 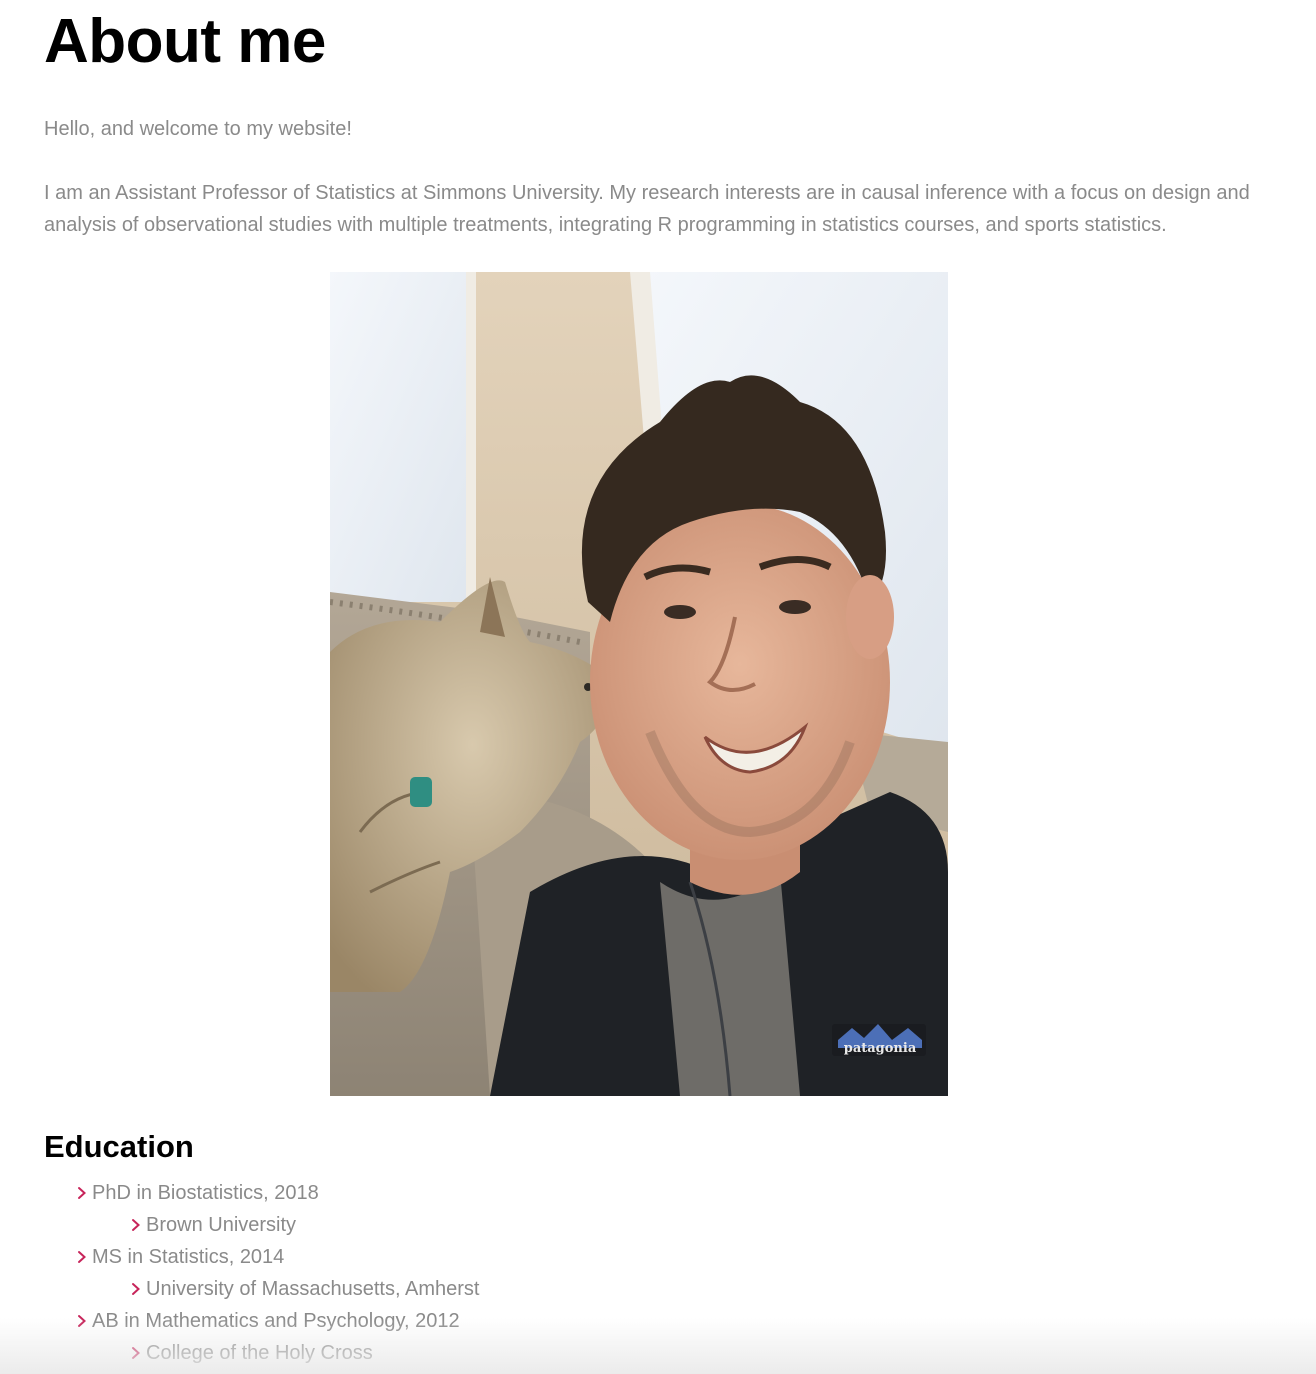 I want to click on education-heading: Education, so click(x=119, y=1146).